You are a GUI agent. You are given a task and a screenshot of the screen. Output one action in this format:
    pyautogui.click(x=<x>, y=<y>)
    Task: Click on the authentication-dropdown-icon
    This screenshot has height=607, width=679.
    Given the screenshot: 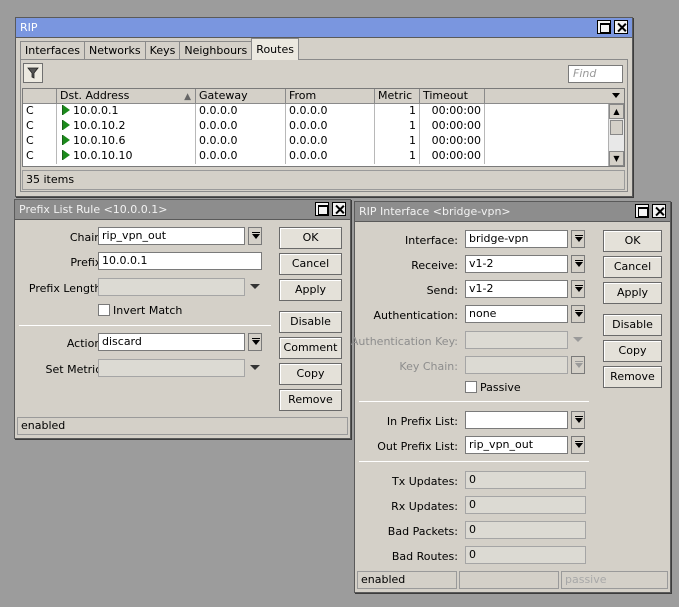 What is the action you would take?
    pyautogui.click(x=578, y=314)
    